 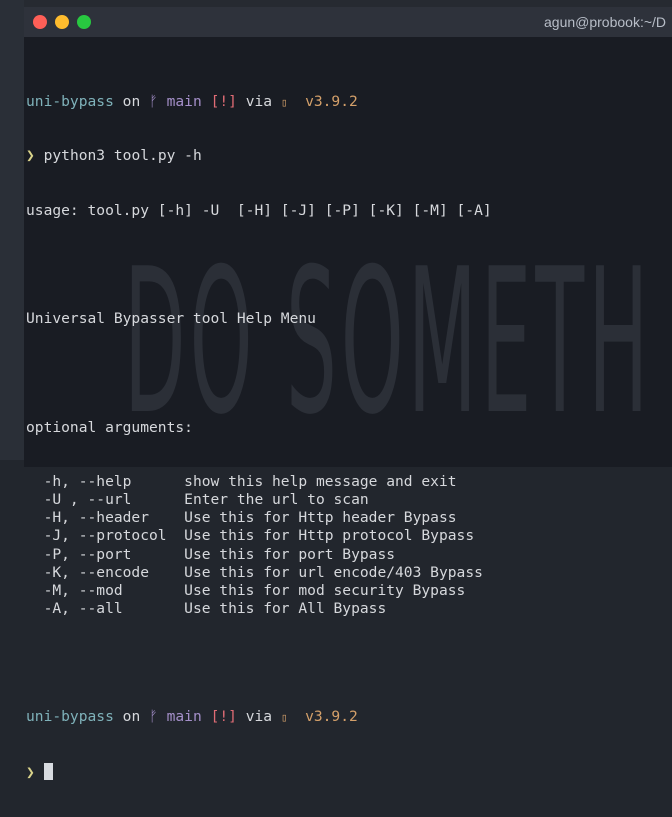 I want to click on close-button, so click(x=40, y=22).